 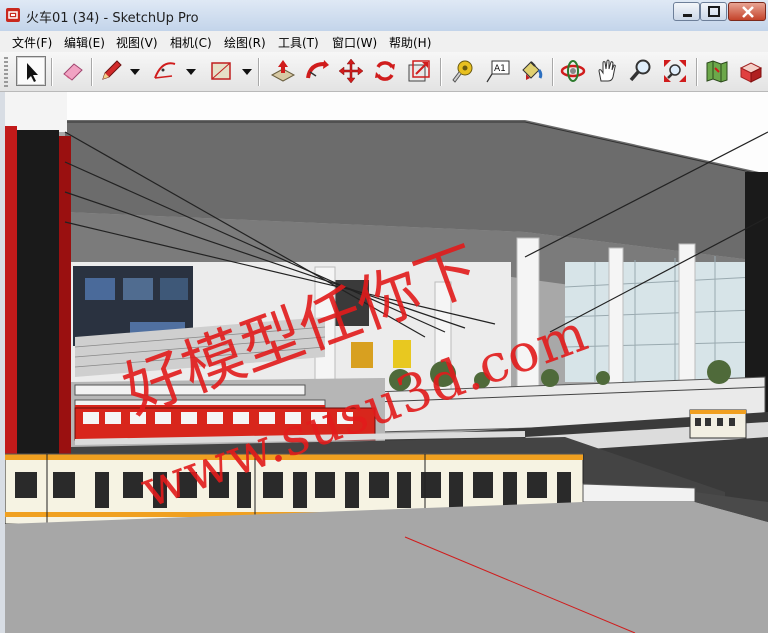 I want to click on menu-edit: 编辑(E), so click(x=84, y=42).